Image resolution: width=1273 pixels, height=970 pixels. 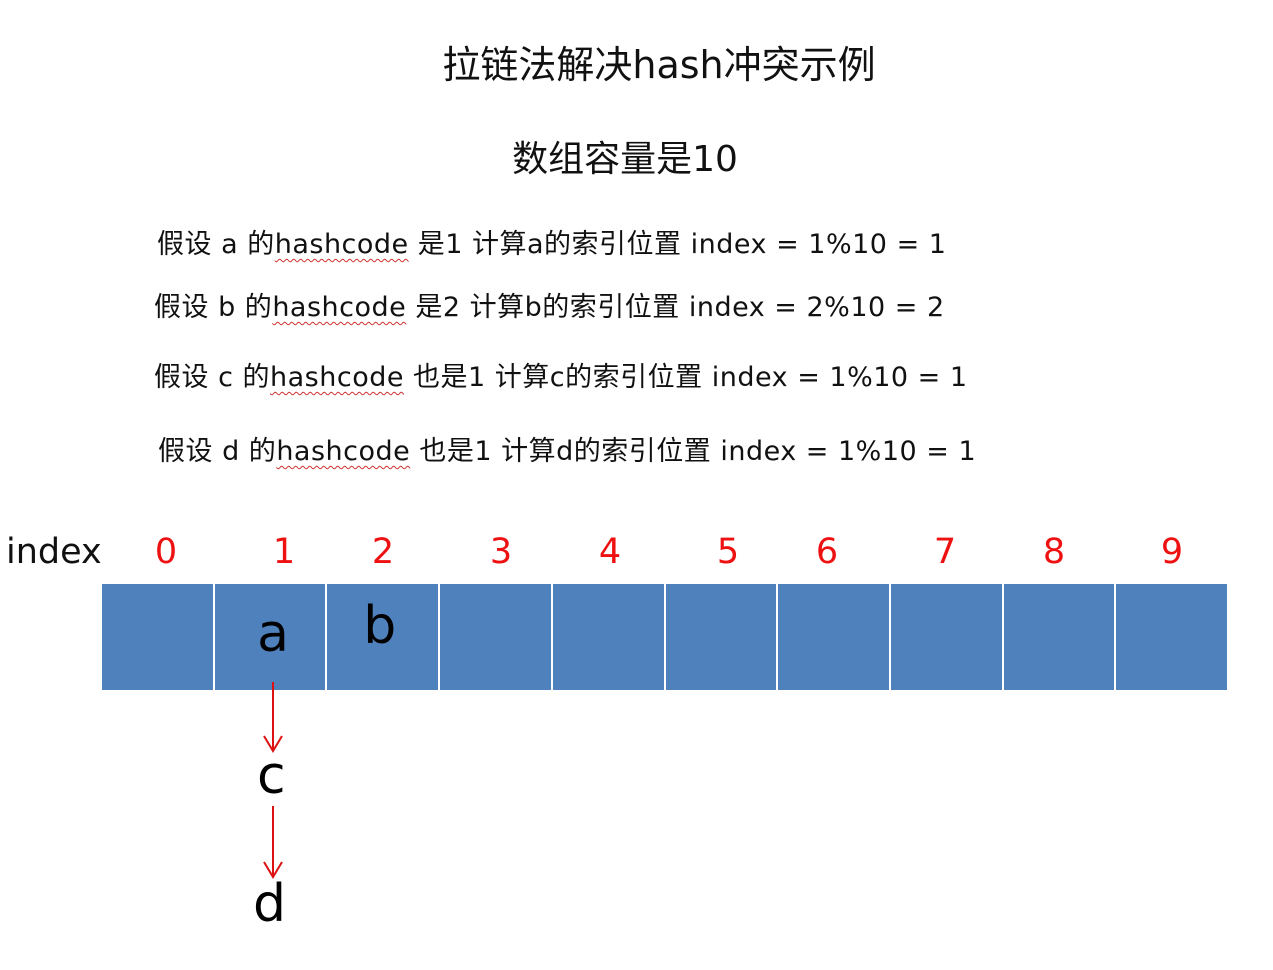 I want to click on chain-arrows, so click(x=273, y=780).